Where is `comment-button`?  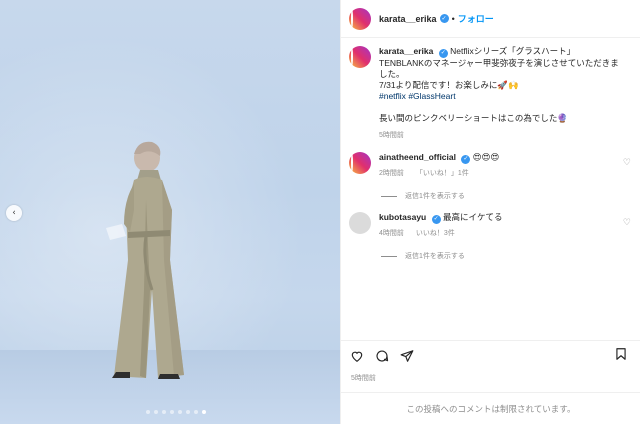 comment-button is located at coordinates (382, 356).